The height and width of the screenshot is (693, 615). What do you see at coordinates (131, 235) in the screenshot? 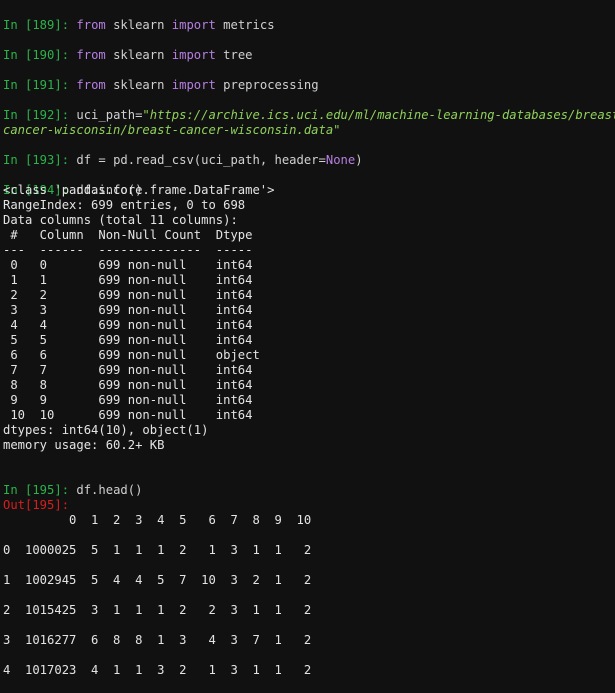
I see `output-line: # Column Non-Null Count Dtype` at bounding box center [131, 235].